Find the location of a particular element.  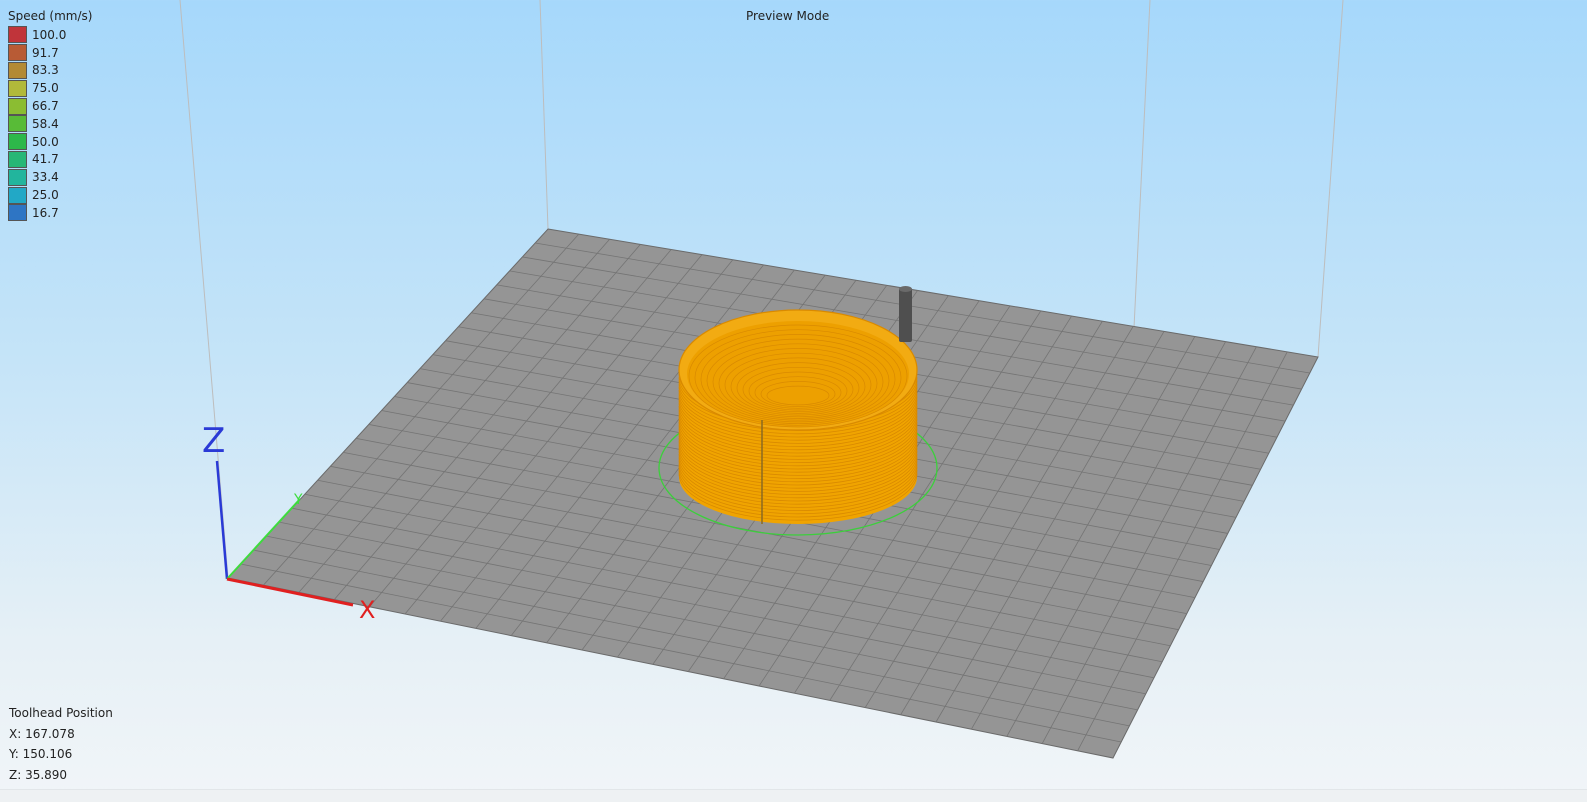

toolhead-x: X: 167.078 is located at coordinates (42, 733).